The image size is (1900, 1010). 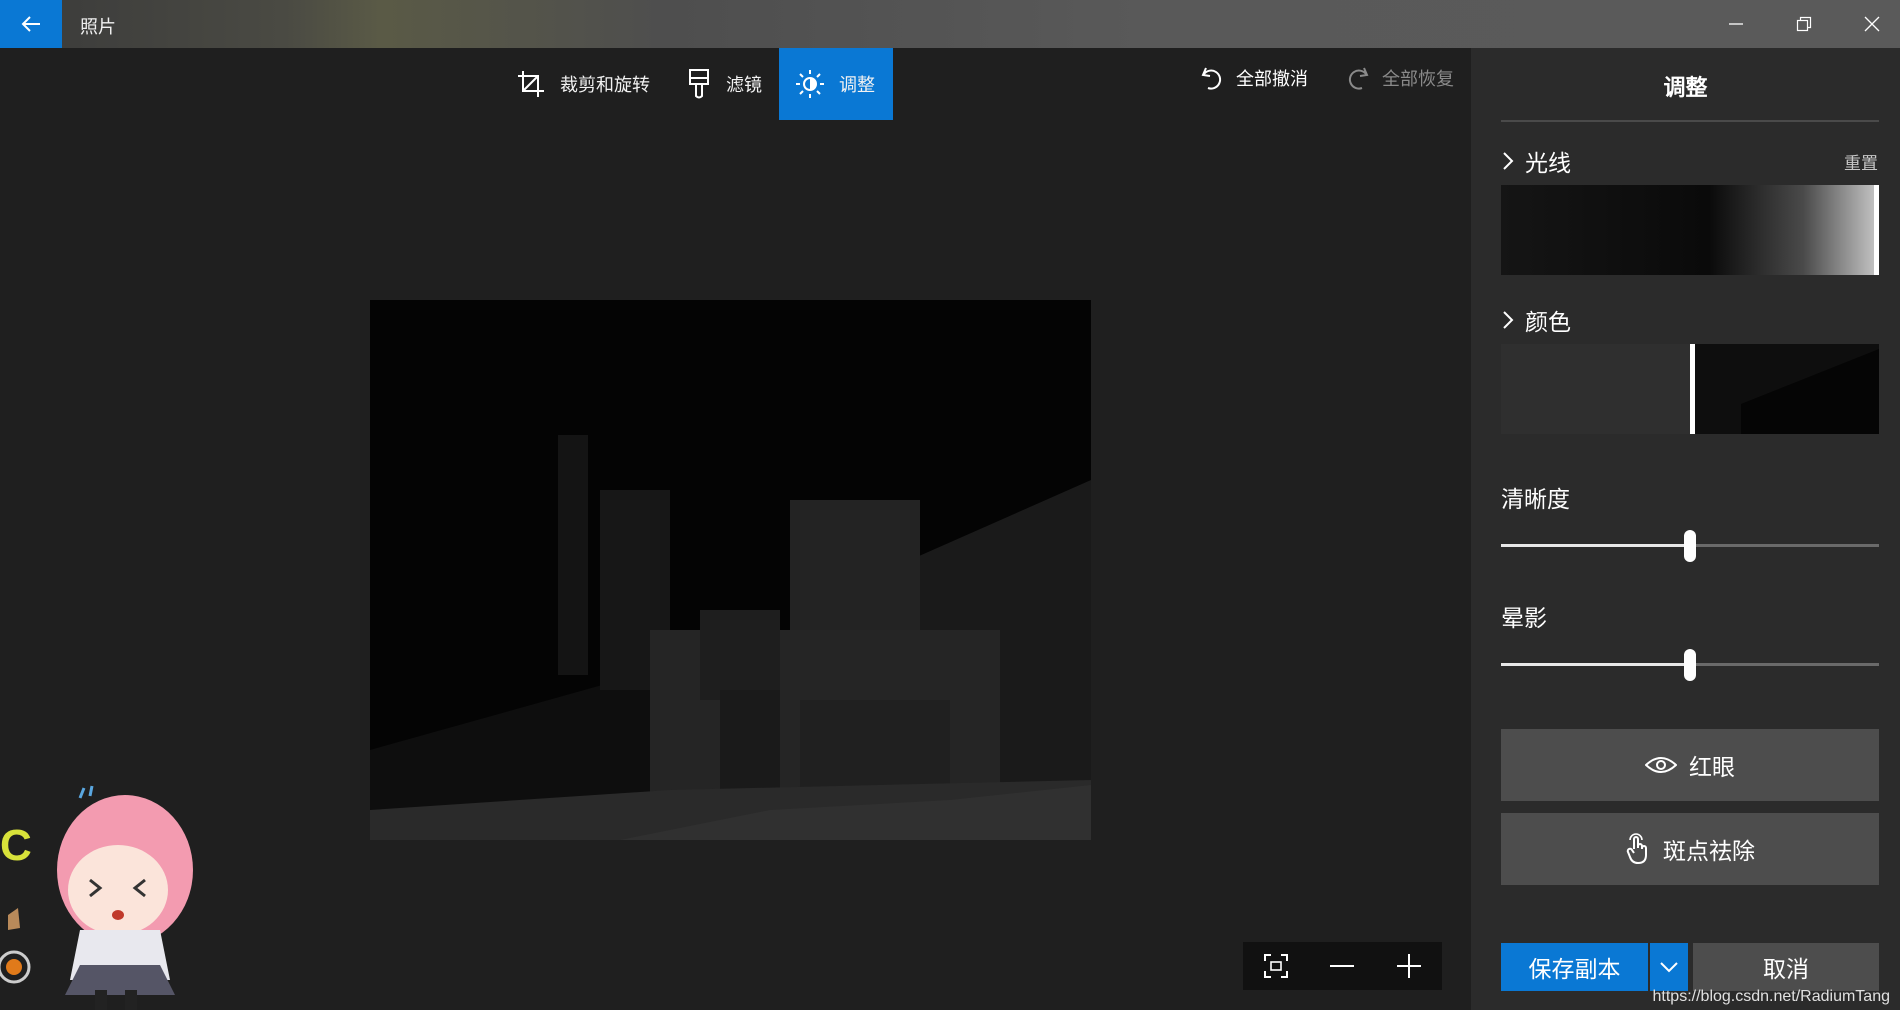 I want to click on minimize-icon, so click(x=1736, y=24).